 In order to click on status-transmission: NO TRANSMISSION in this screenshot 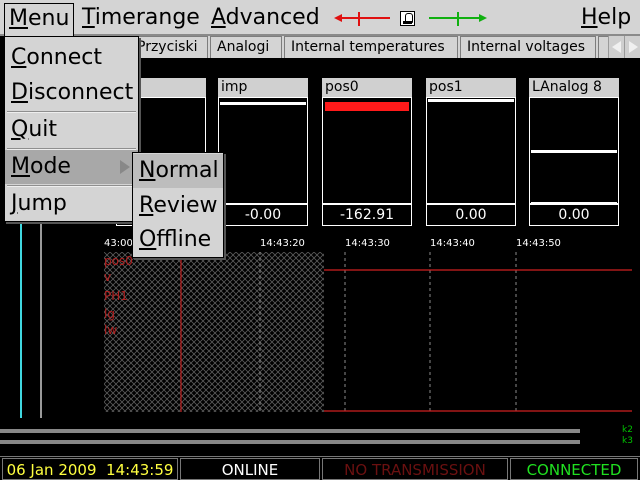, I will do `click(415, 469)`.